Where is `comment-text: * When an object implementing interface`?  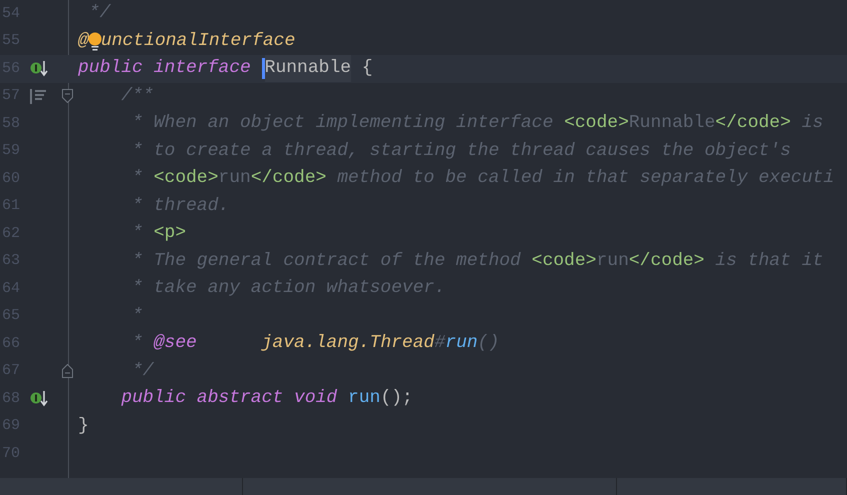 comment-text: * When an object implementing interface is located at coordinates (342, 124).